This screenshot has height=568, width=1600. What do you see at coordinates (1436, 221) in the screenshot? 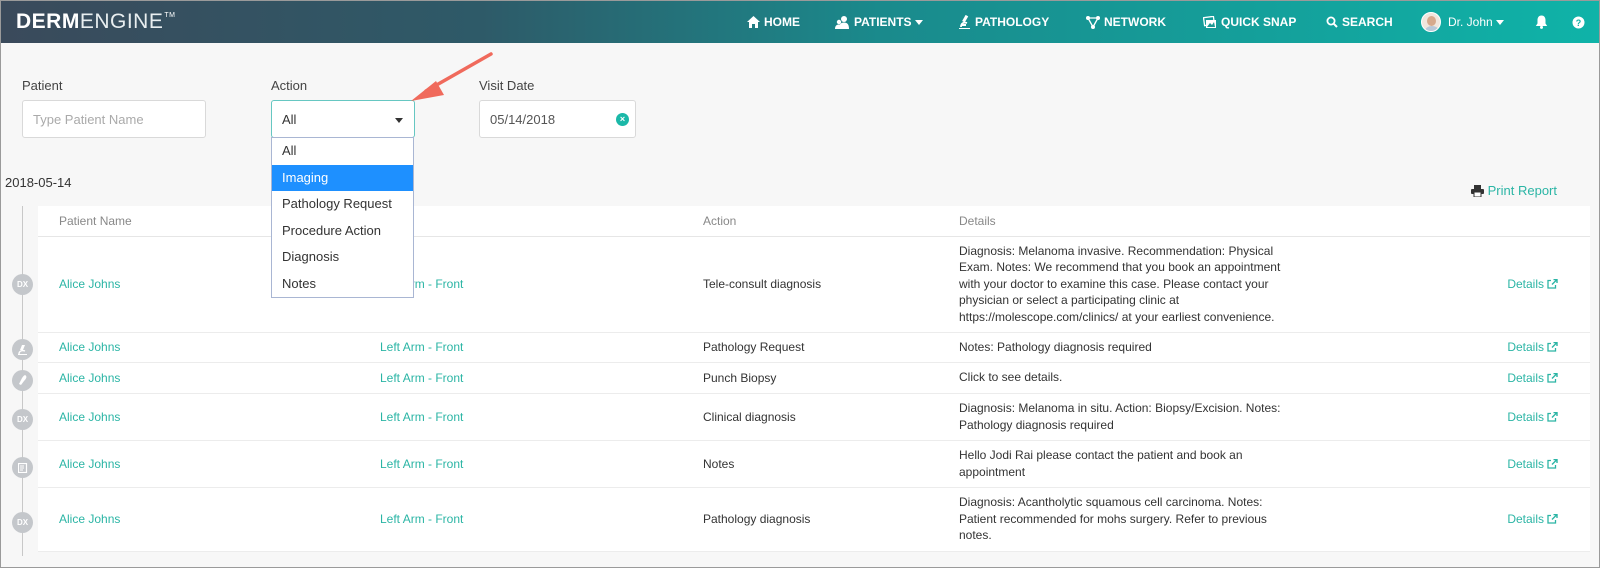
I see `column-header-link` at bounding box center [1436, 221].